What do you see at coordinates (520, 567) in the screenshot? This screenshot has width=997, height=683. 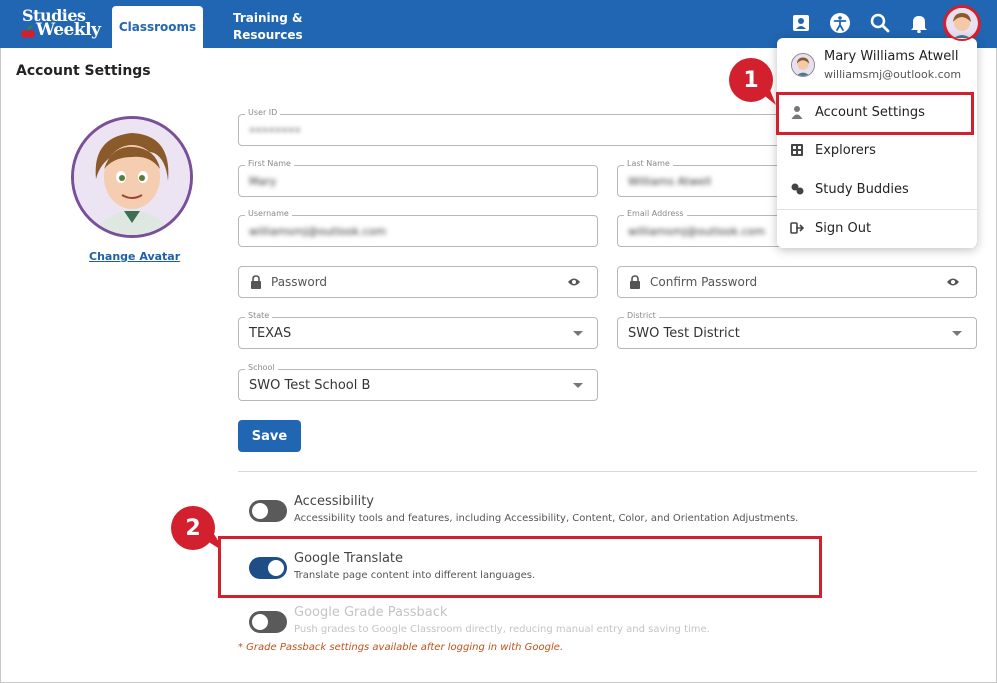 I see `google-translate-highlight-box` at bounding box center [520, 567].